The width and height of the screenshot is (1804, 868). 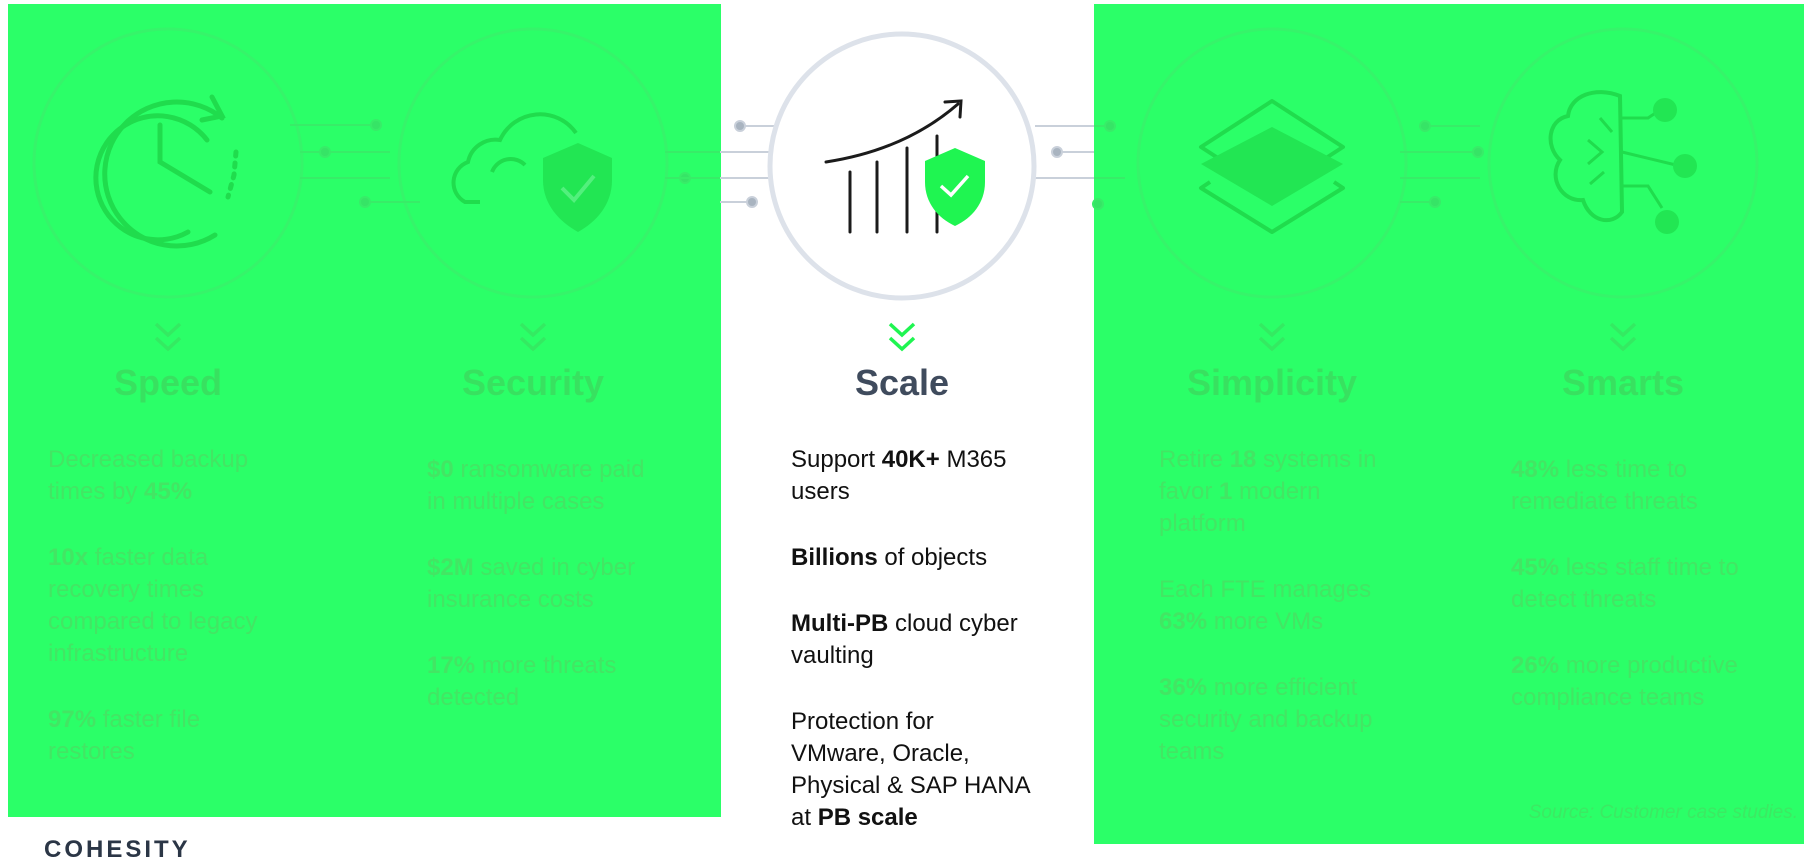 I want to click on stat-item: $2M saved in cyber insurance costs, so click(x=531, y=583).